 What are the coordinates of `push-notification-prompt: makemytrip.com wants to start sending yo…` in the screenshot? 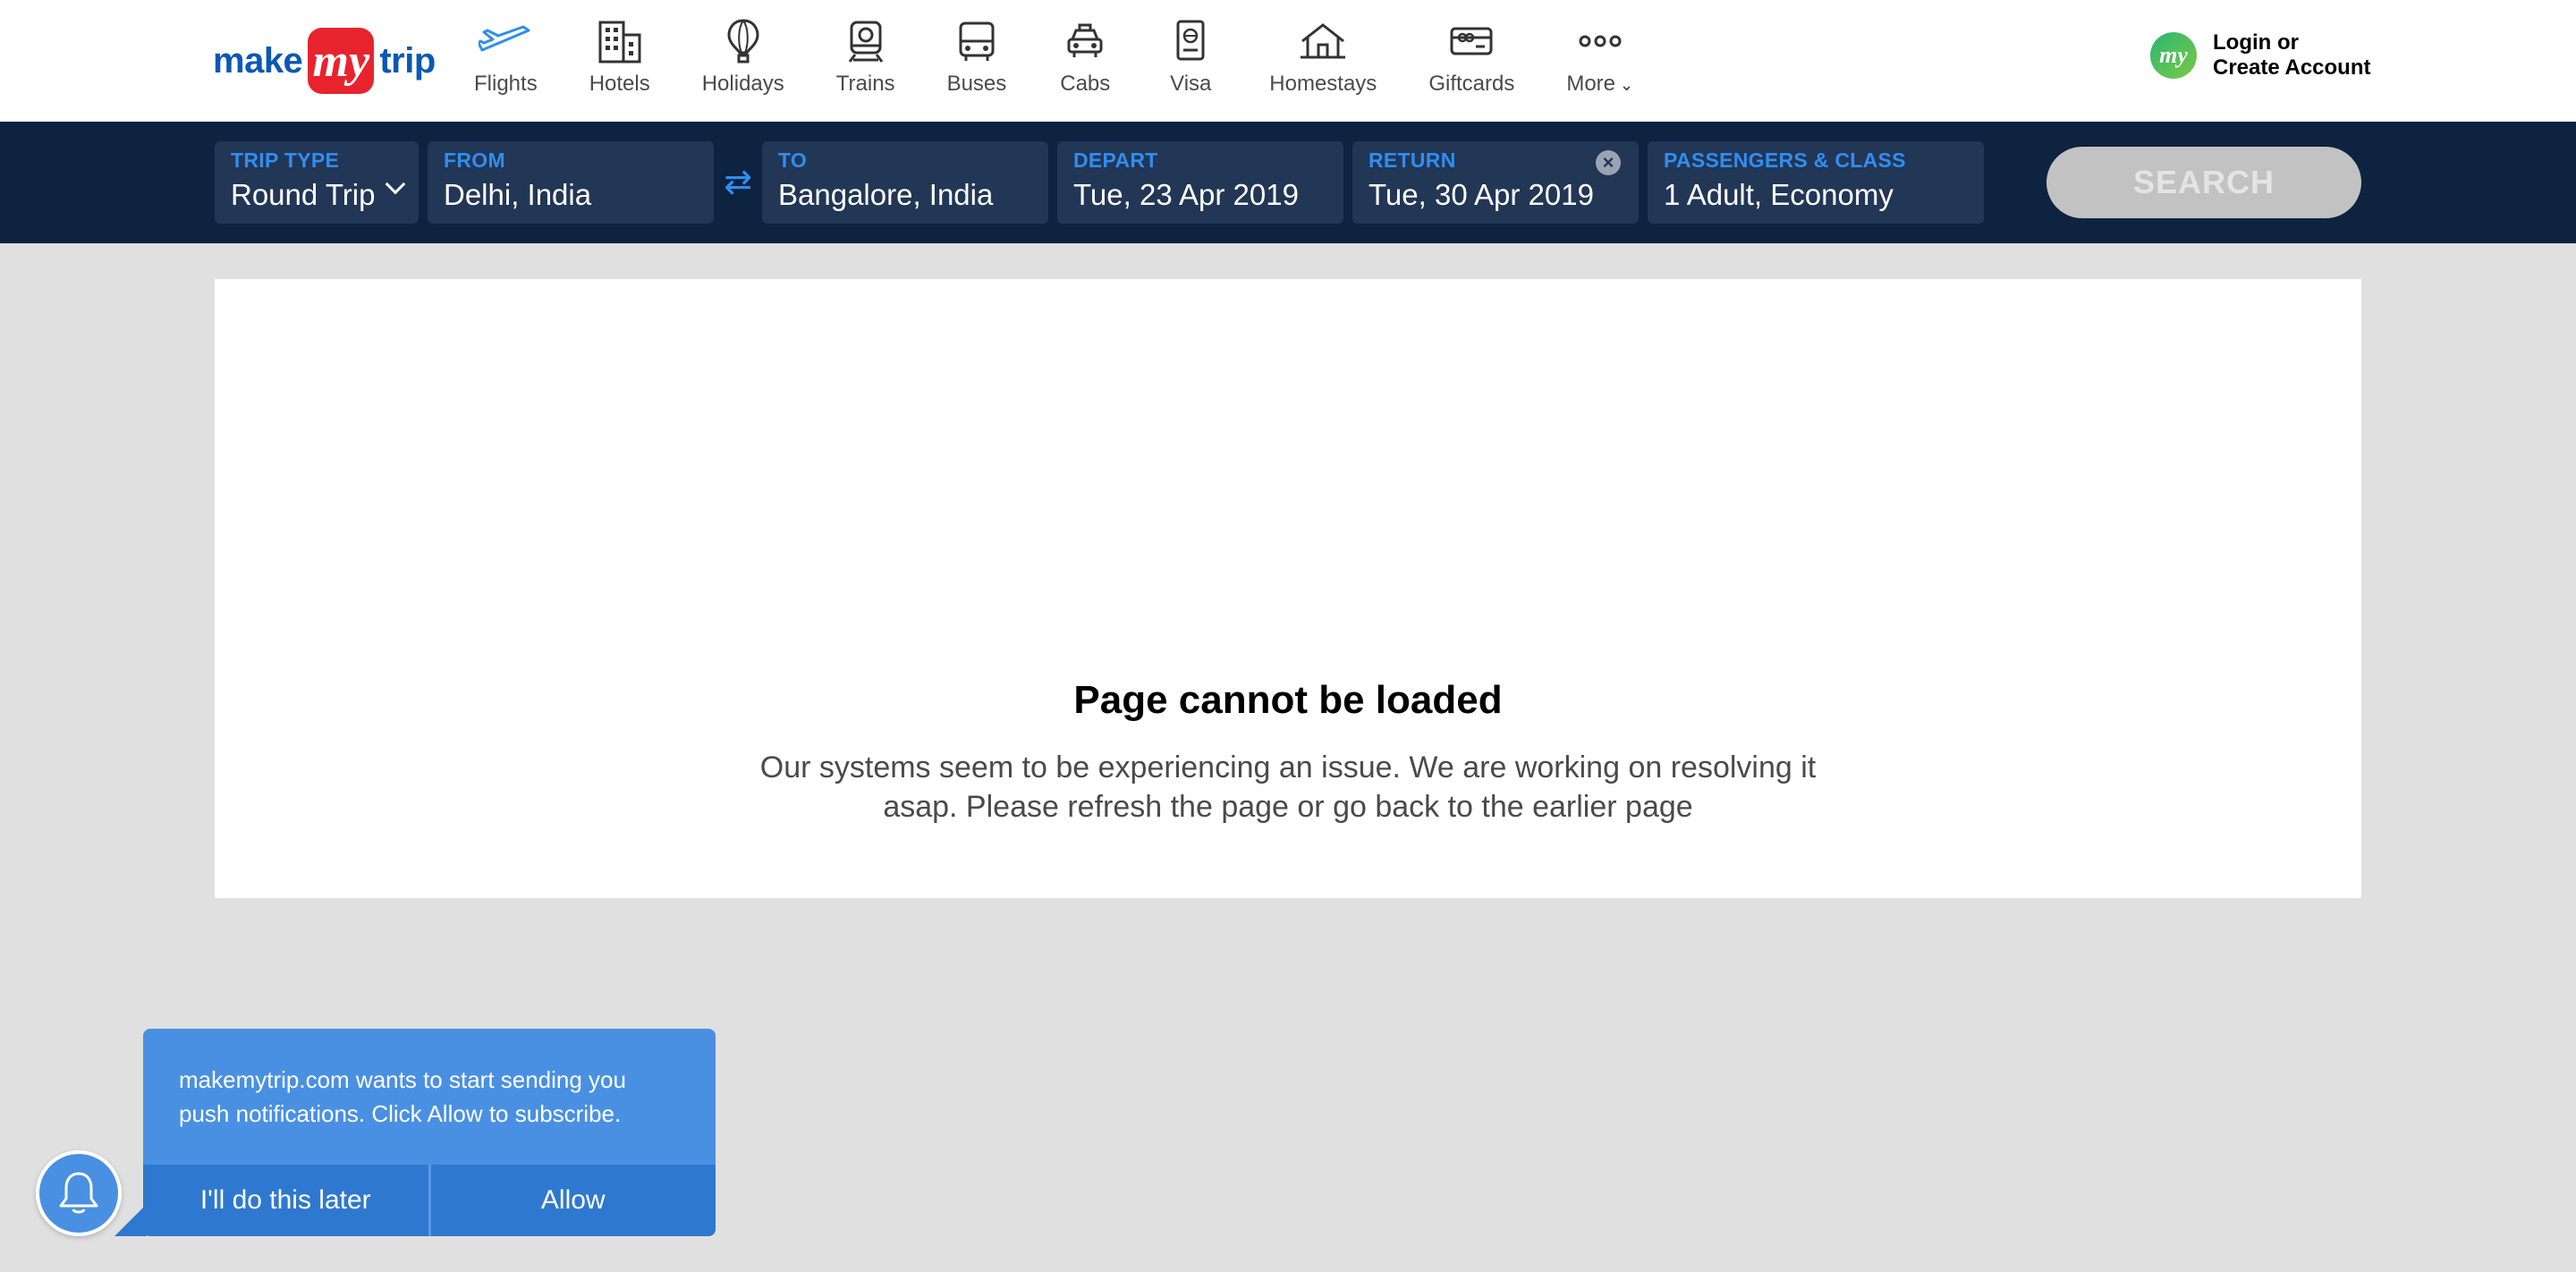 It's located at (429, 1132).